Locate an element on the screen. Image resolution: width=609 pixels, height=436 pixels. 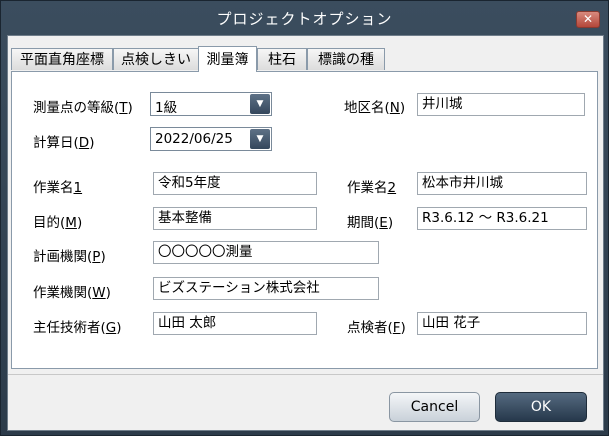
working-org-label: 作業機関(W) is located at coordinates (72, 293).